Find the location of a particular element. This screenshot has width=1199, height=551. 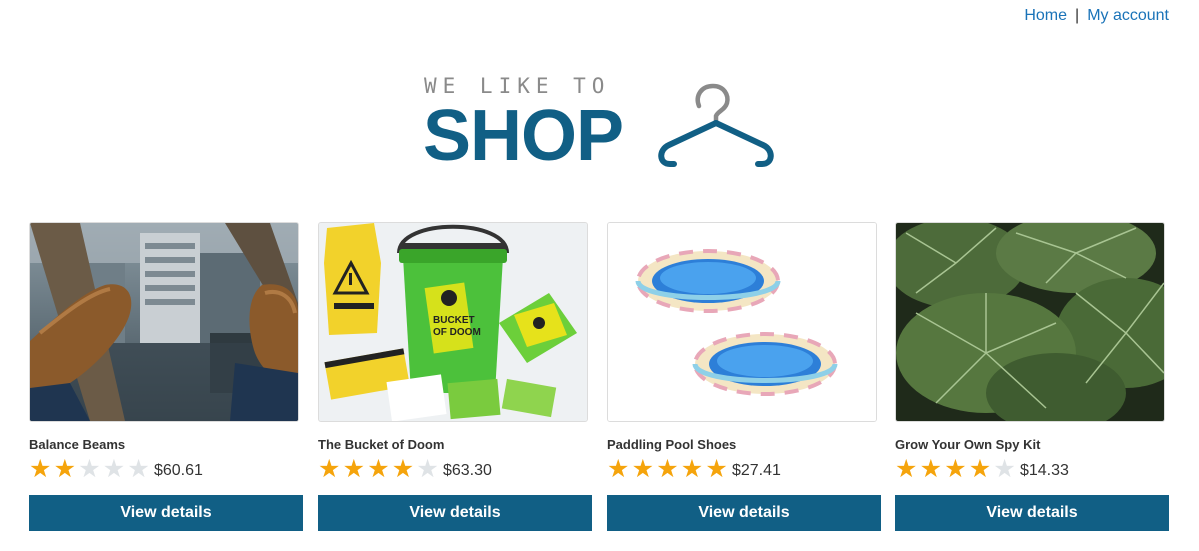

svg-text: BUCKET is located at coordinates (454, 320).